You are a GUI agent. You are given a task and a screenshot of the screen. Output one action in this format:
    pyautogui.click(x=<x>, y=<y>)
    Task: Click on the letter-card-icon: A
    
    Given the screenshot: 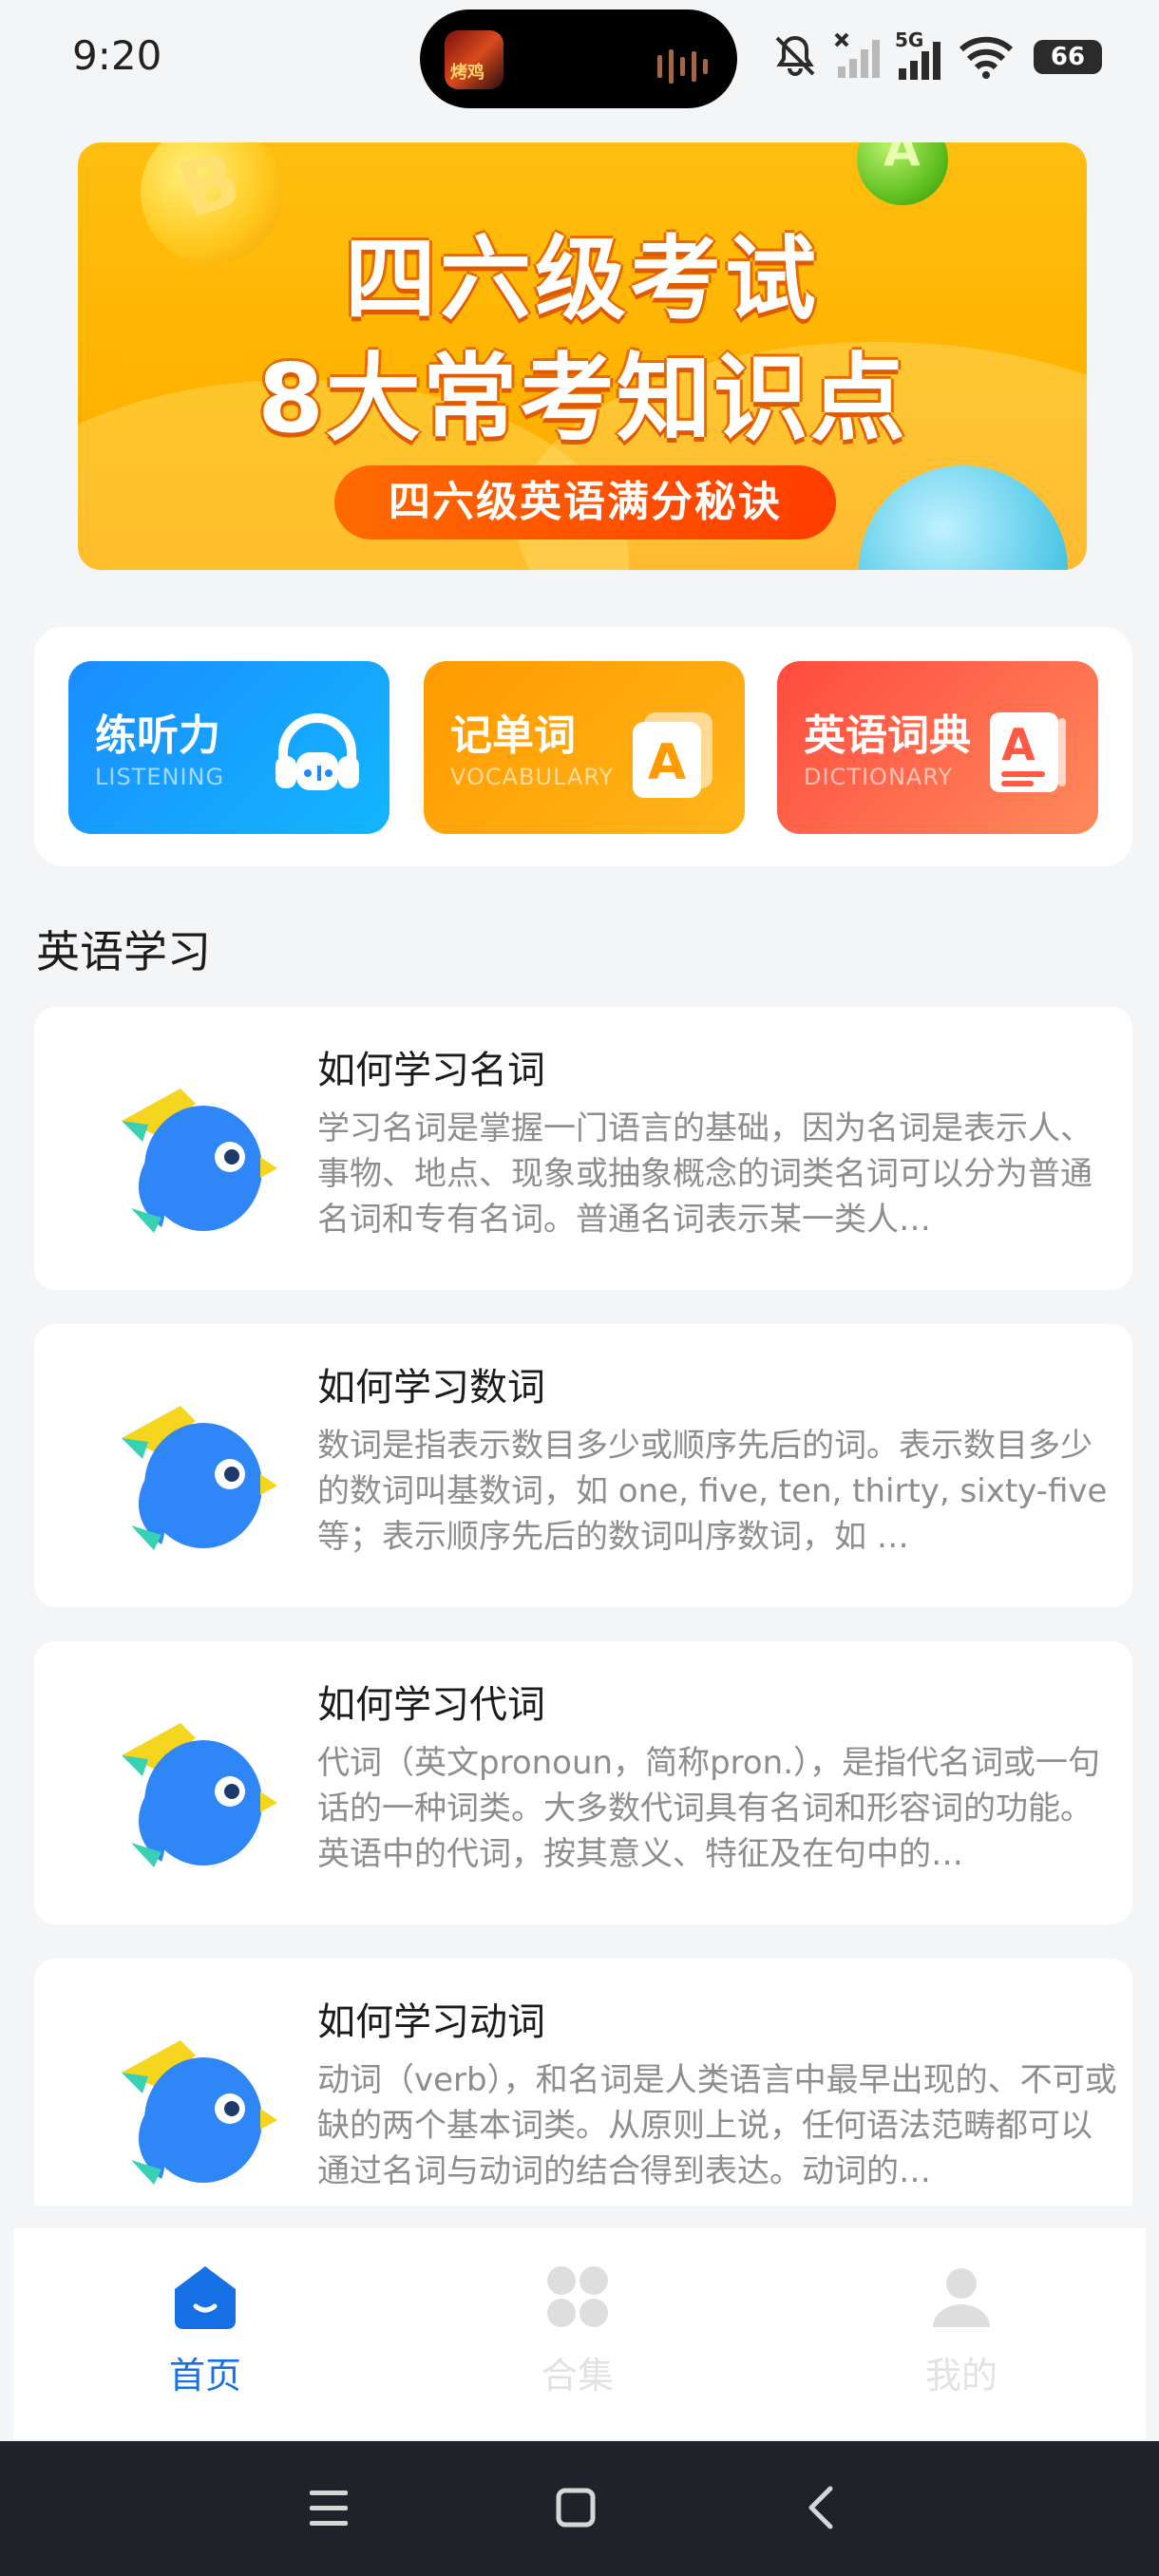 What is the action you would take?
    pyautogui.click(x=672, y=755)
    